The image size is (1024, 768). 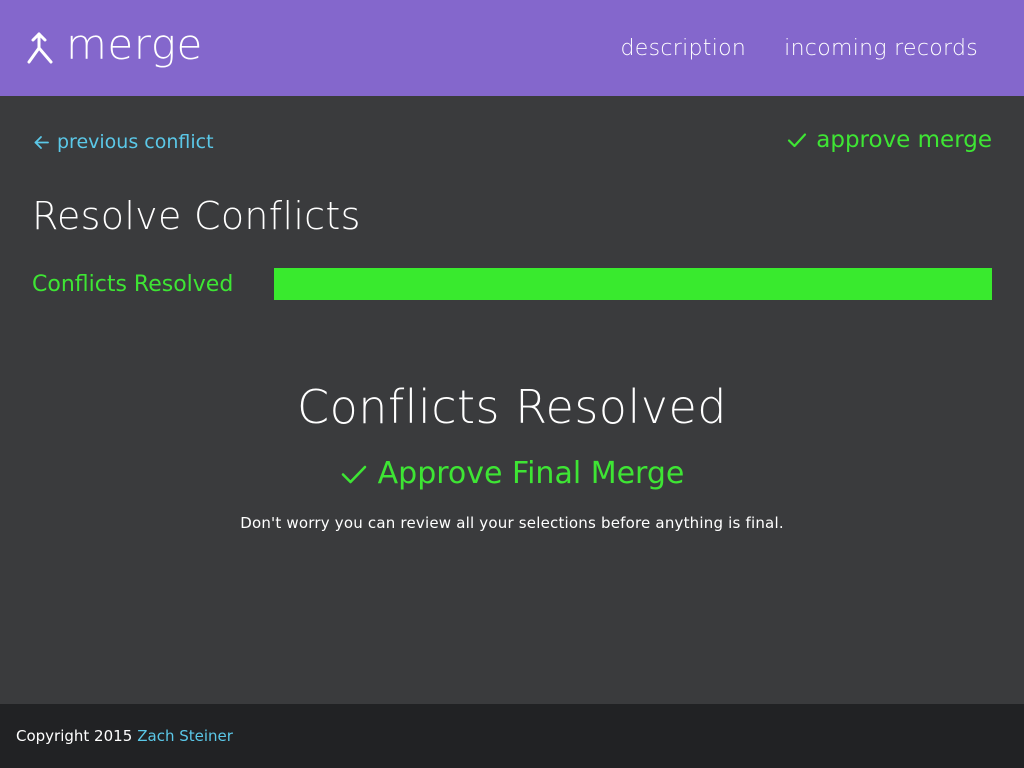 What do you see at coordinates (40, 48) in the screenshot?
I see `merge-arrow-icon` at bounding box center [40, 48].